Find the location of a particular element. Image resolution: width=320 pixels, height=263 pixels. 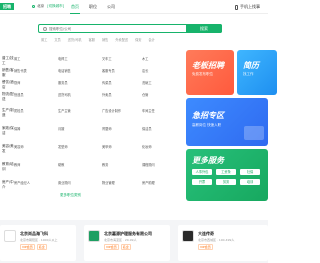

promo-title: 老板招聘 is located at coordinates (208, 65).